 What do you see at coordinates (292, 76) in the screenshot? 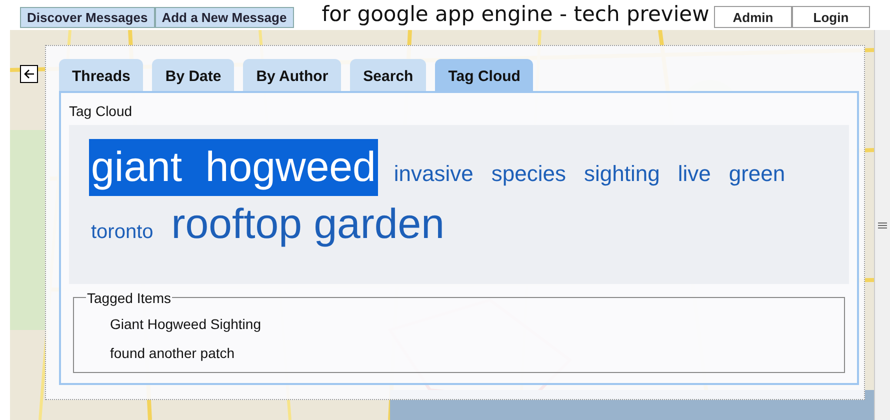
I see `tab: By Author` at bounding box center [292, 76].